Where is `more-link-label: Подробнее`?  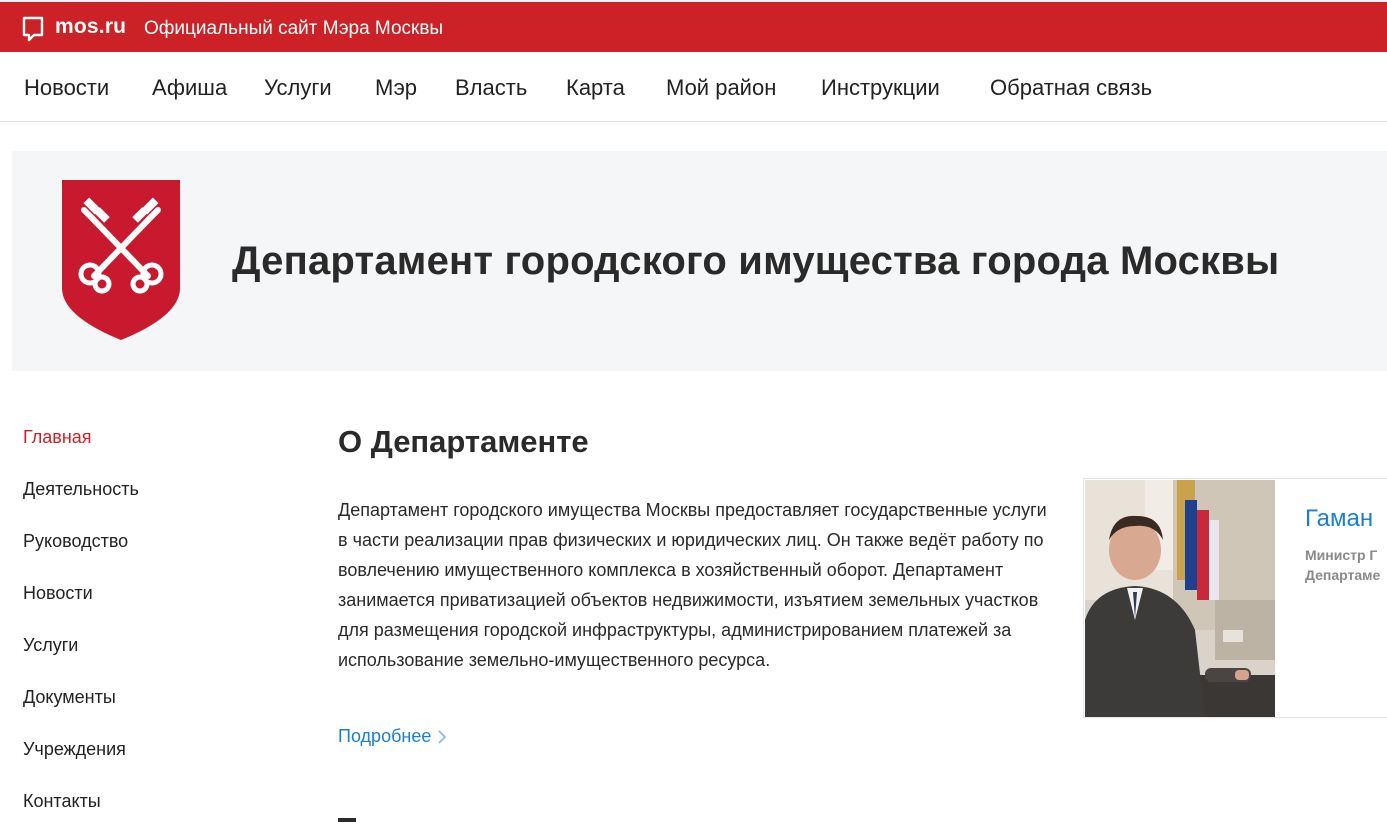
more-link-label: Подробнее is located at coordinates (385, 736).